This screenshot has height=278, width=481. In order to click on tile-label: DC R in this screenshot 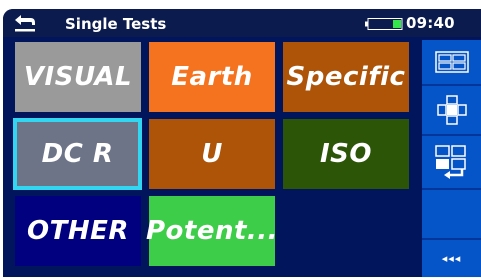, I will do `click(77, 154)`.